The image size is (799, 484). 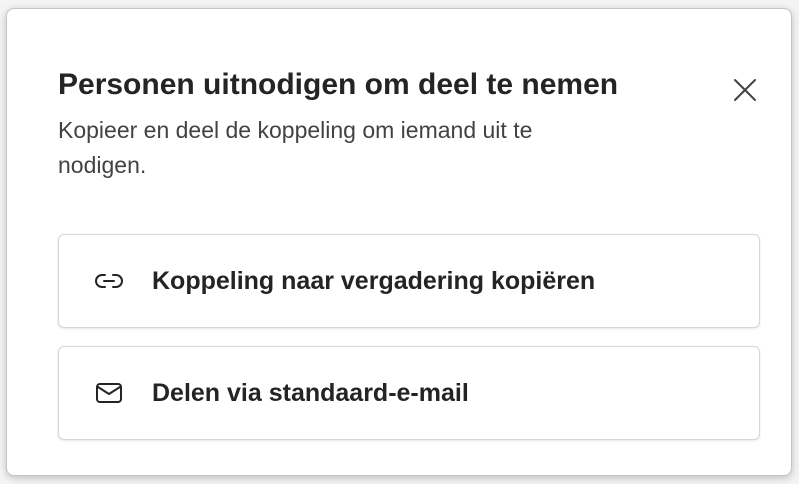 What do you see at coordinates (310, 393) in the screenshot?
I see `share-via-email-label: Delen via standaard-e-mail` at bounding box center [310, 393].